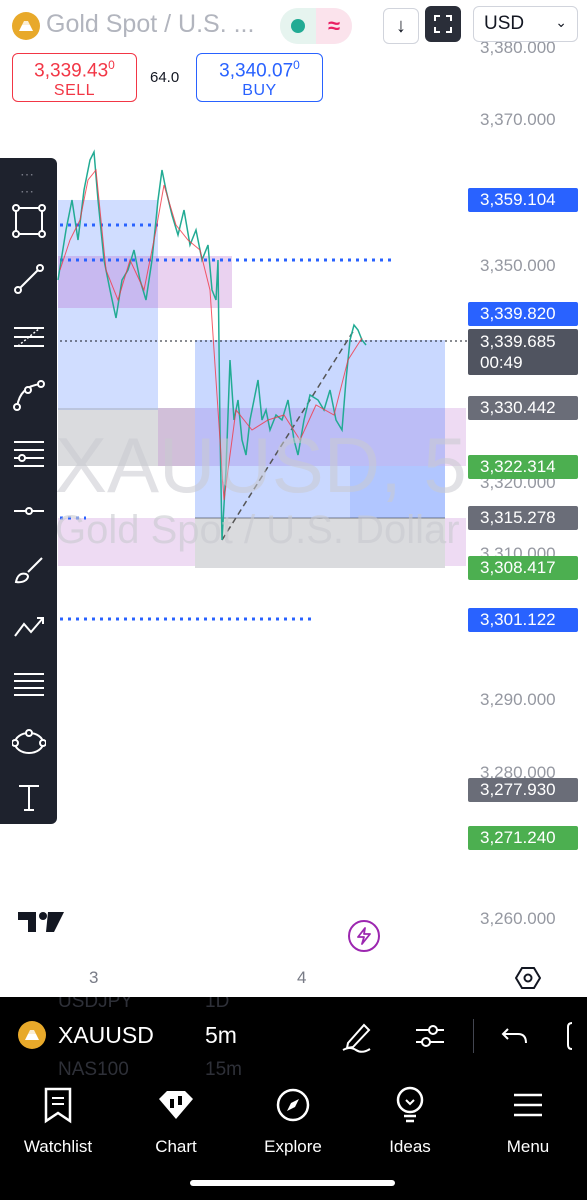  I want to click on ellipse-icon, so click(29, 743).